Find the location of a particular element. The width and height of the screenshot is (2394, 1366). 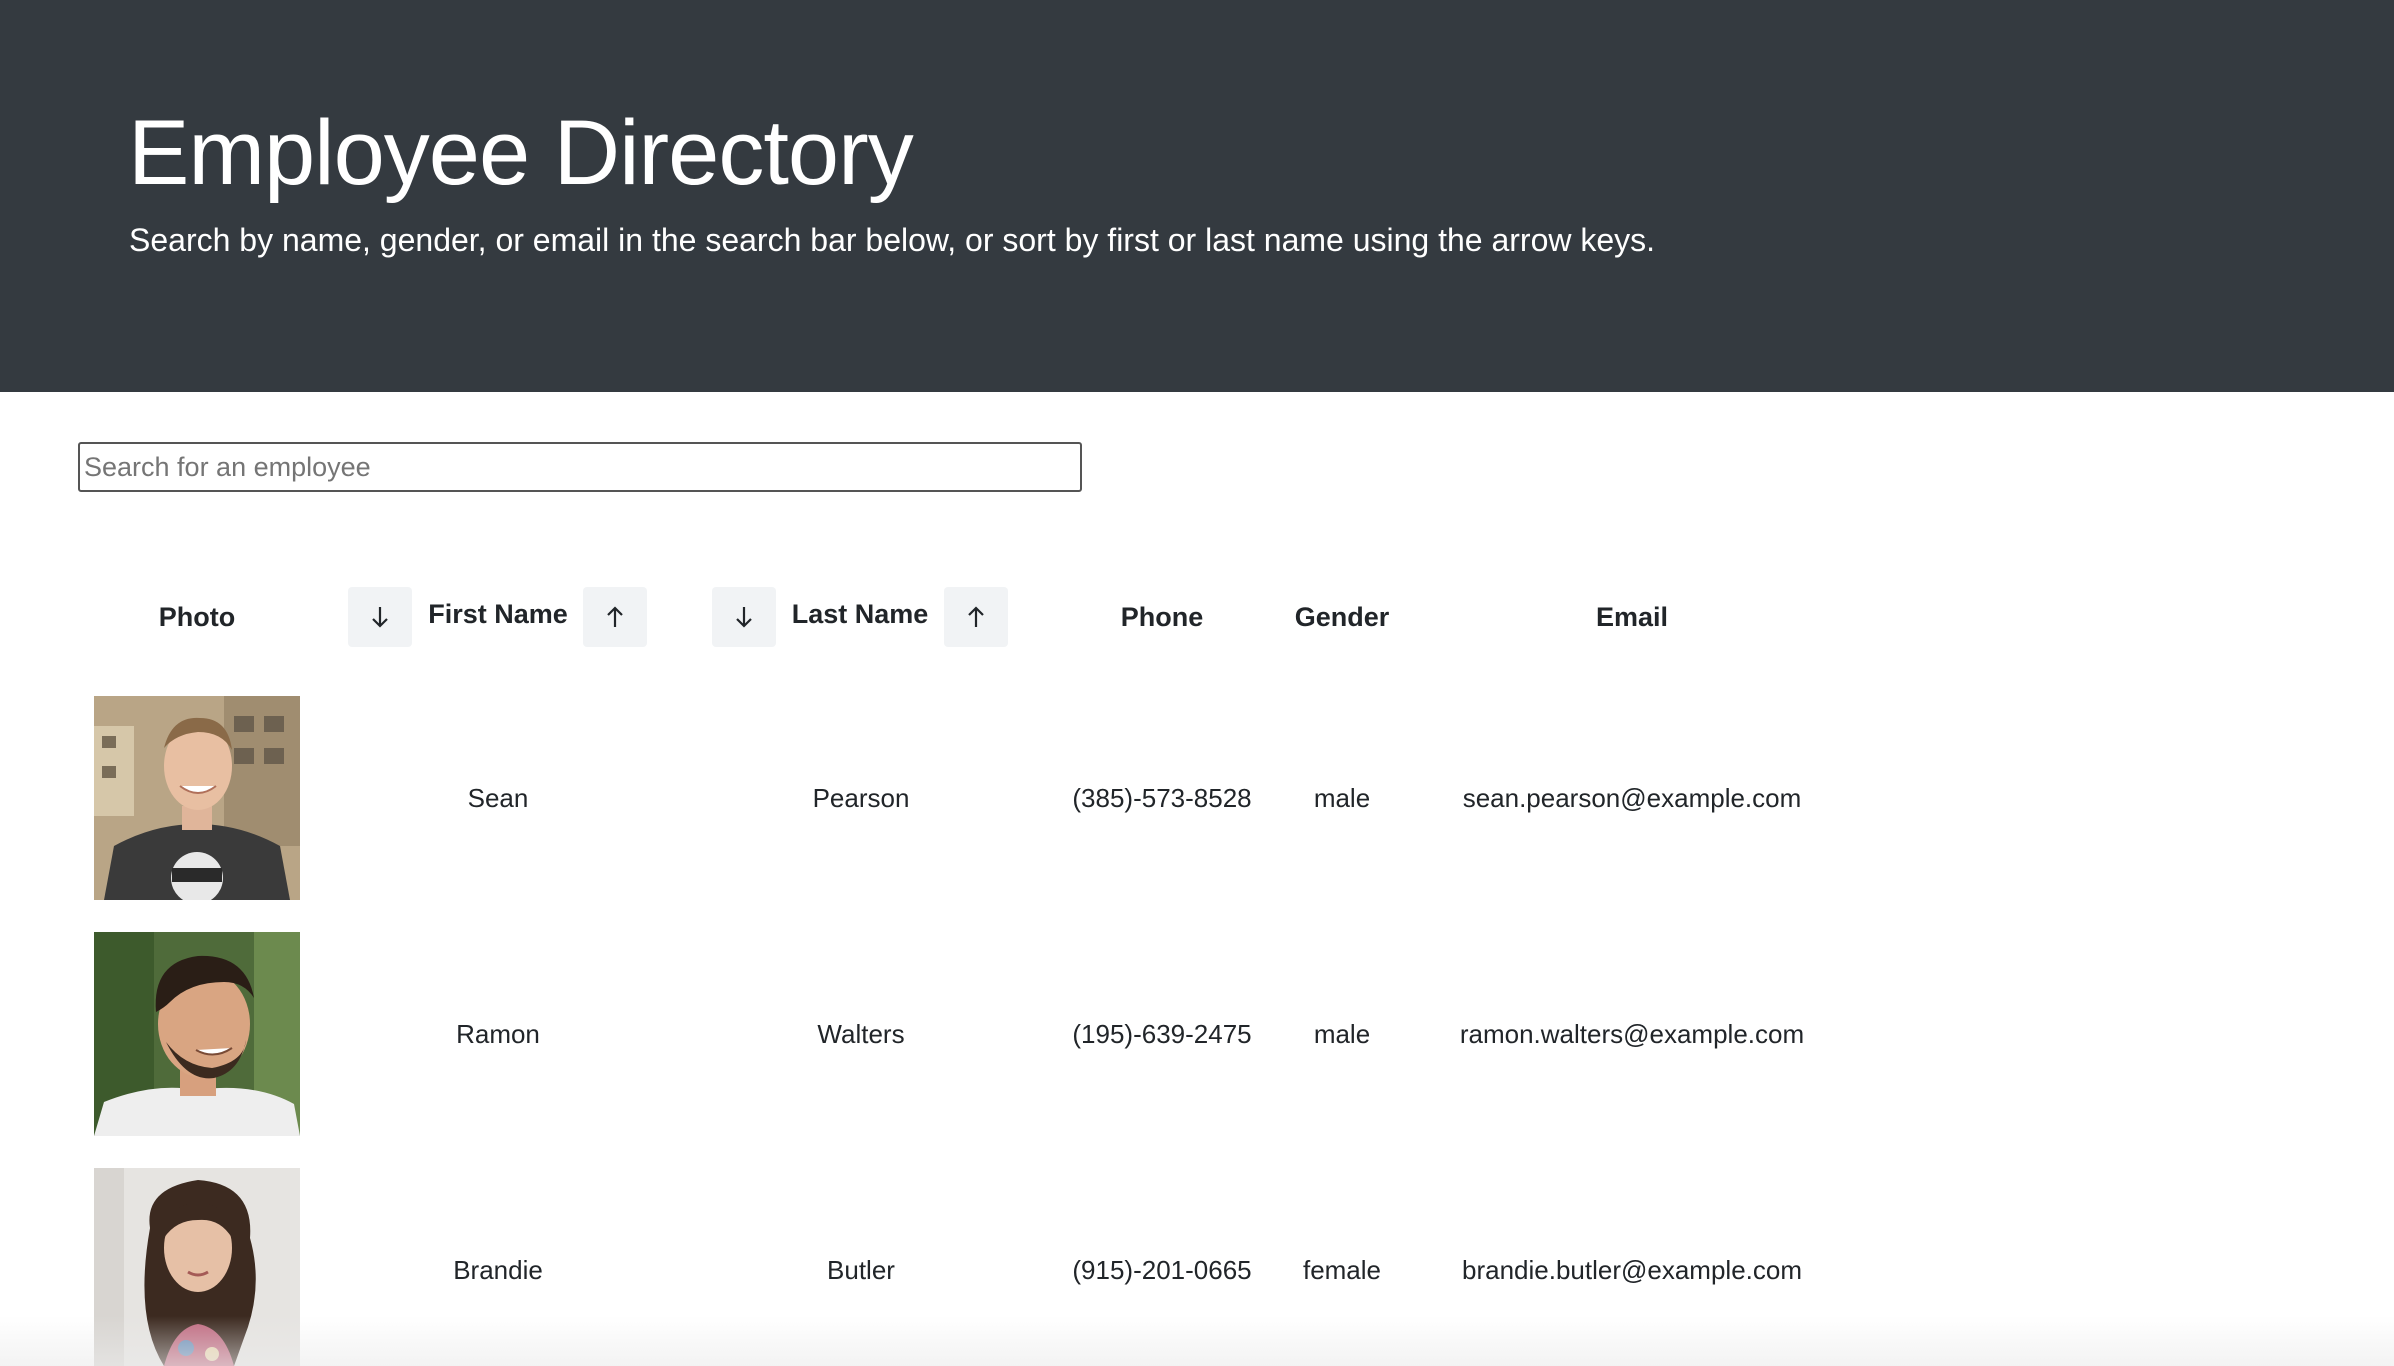

column-header-phone: Phone is located at coordinates (1162, 617).